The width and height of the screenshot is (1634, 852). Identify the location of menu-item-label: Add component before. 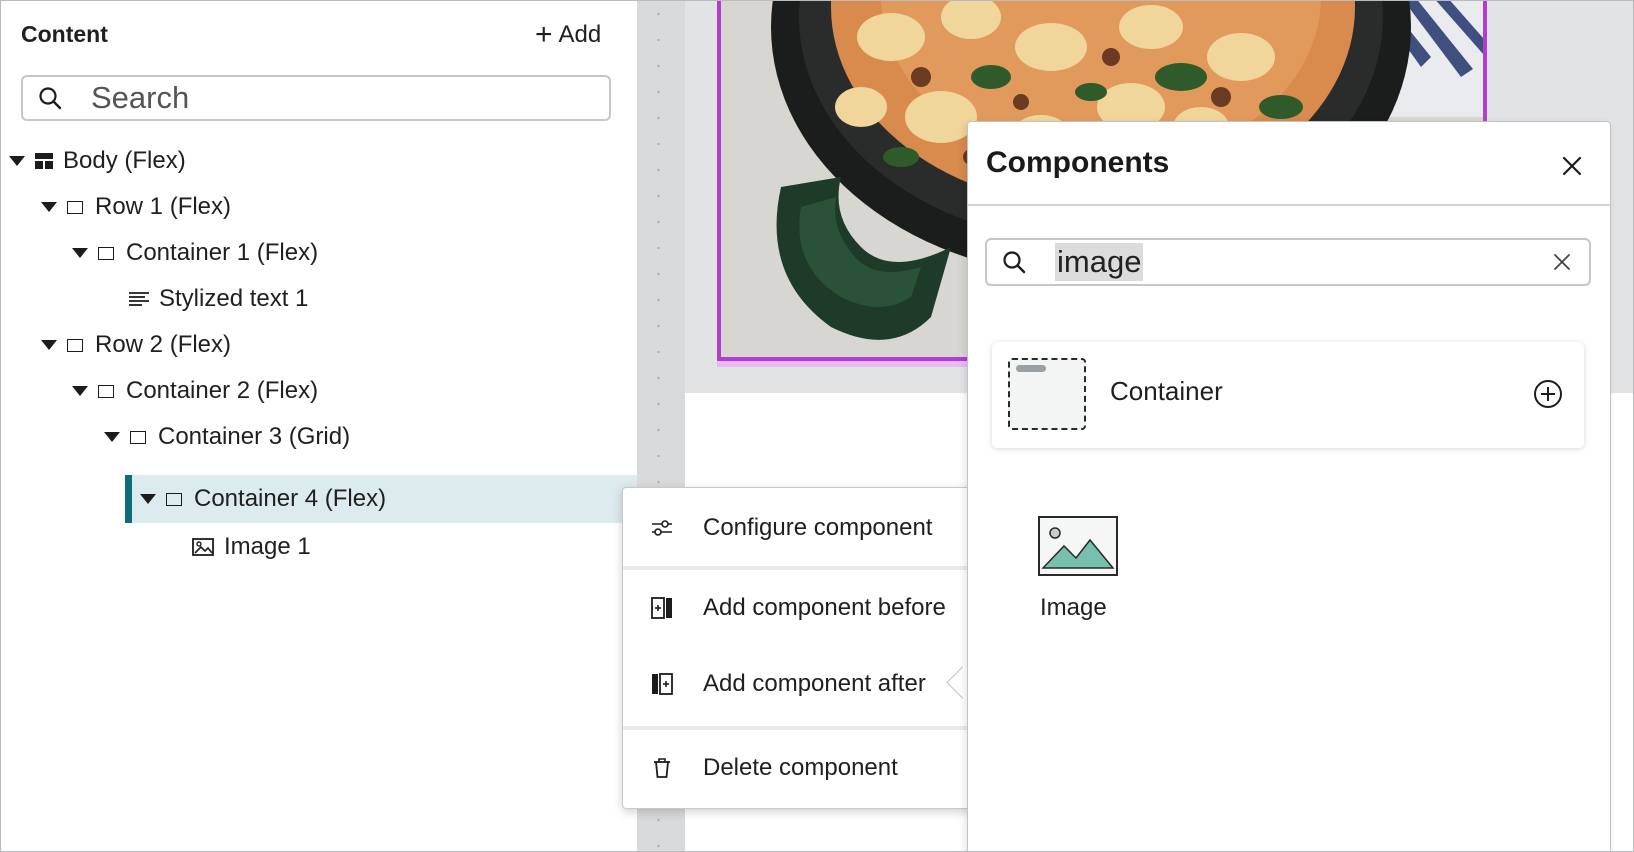
(824, 607).